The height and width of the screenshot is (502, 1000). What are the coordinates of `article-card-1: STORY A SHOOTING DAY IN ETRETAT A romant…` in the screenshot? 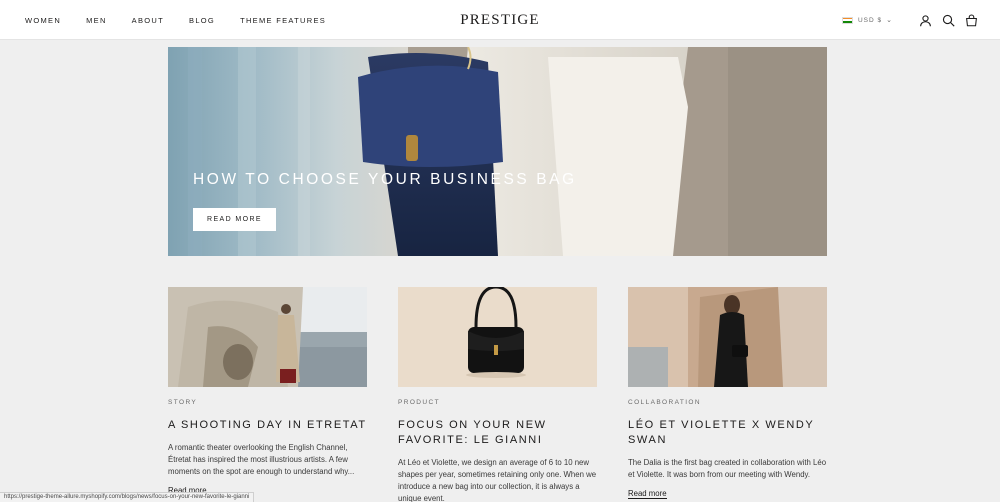 It's located at (267, 392).